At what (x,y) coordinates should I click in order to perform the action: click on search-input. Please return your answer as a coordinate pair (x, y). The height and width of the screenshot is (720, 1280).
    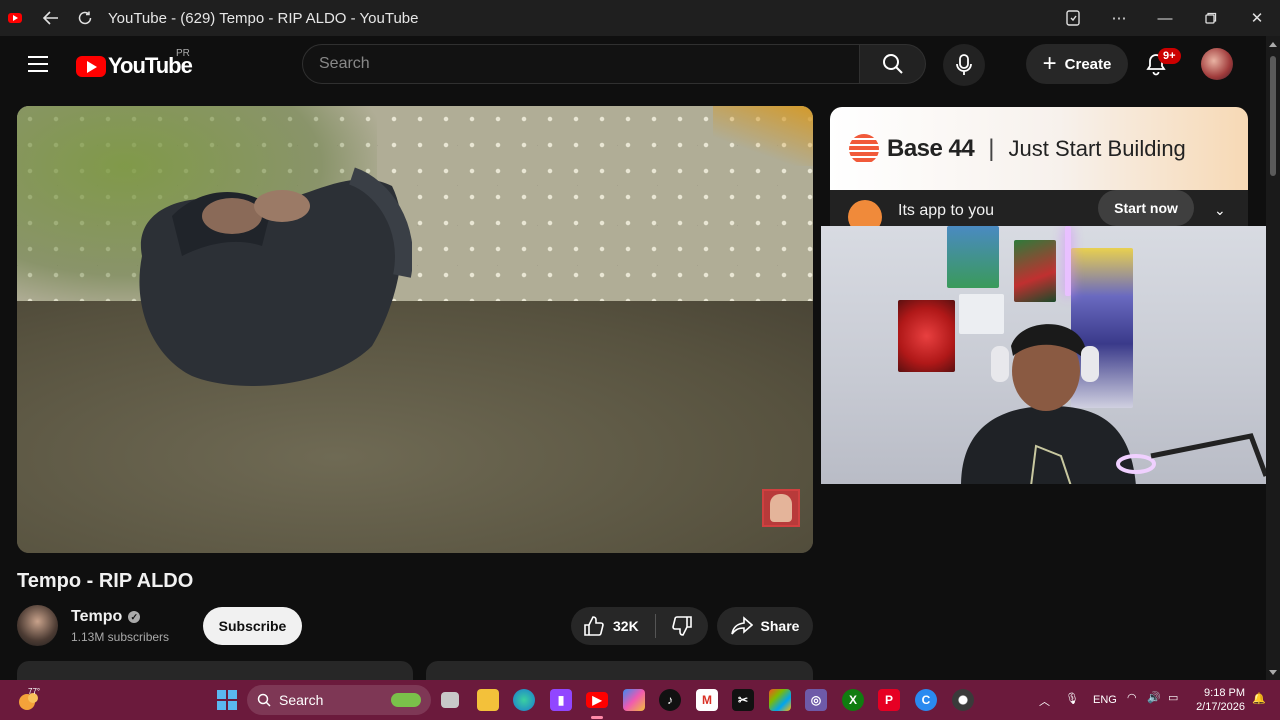
    Looking at the image, I should click on (581, 64).